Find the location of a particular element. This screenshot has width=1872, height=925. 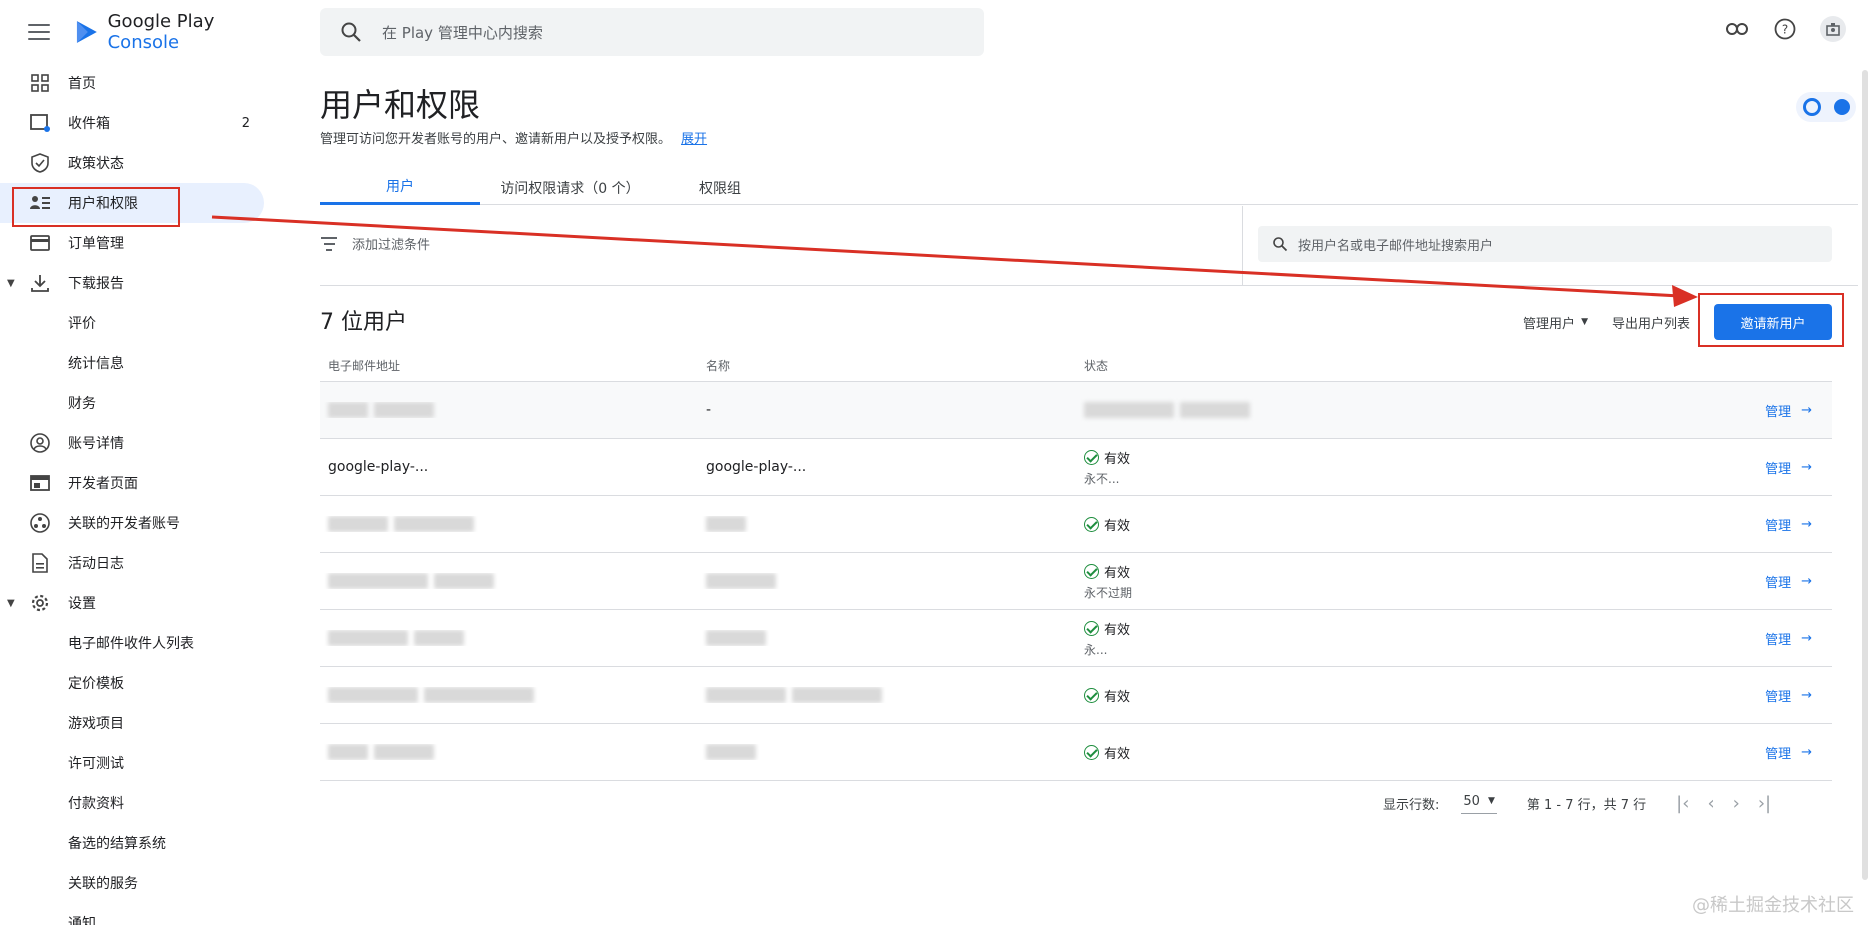

sidebar-item-activity-log: 活动日志 is located at coordinates (145, 563).